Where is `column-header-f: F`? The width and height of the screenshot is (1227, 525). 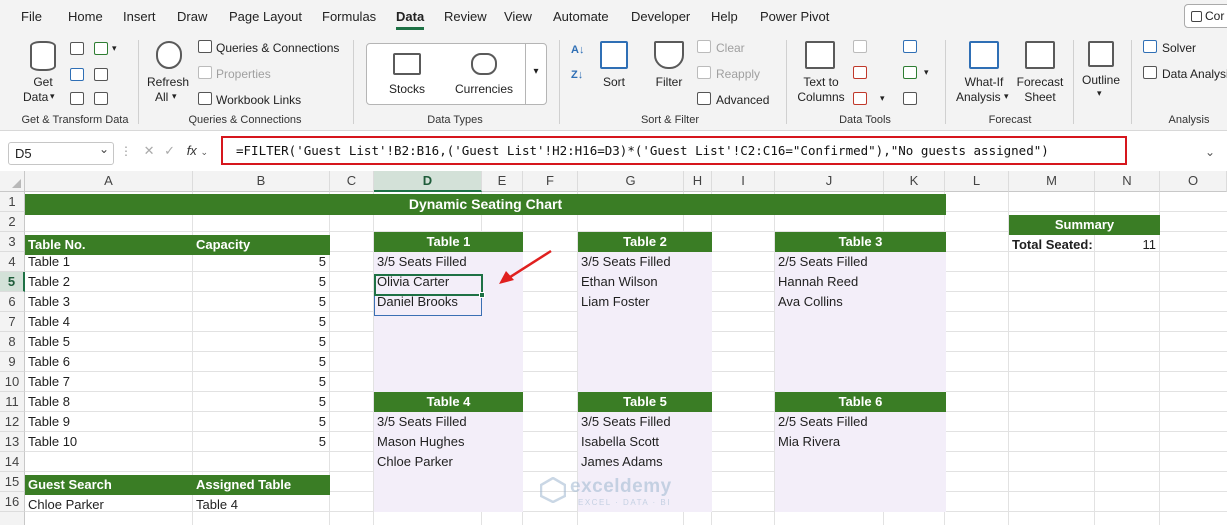
column-header-f: F is located at coordinates (550, 181).